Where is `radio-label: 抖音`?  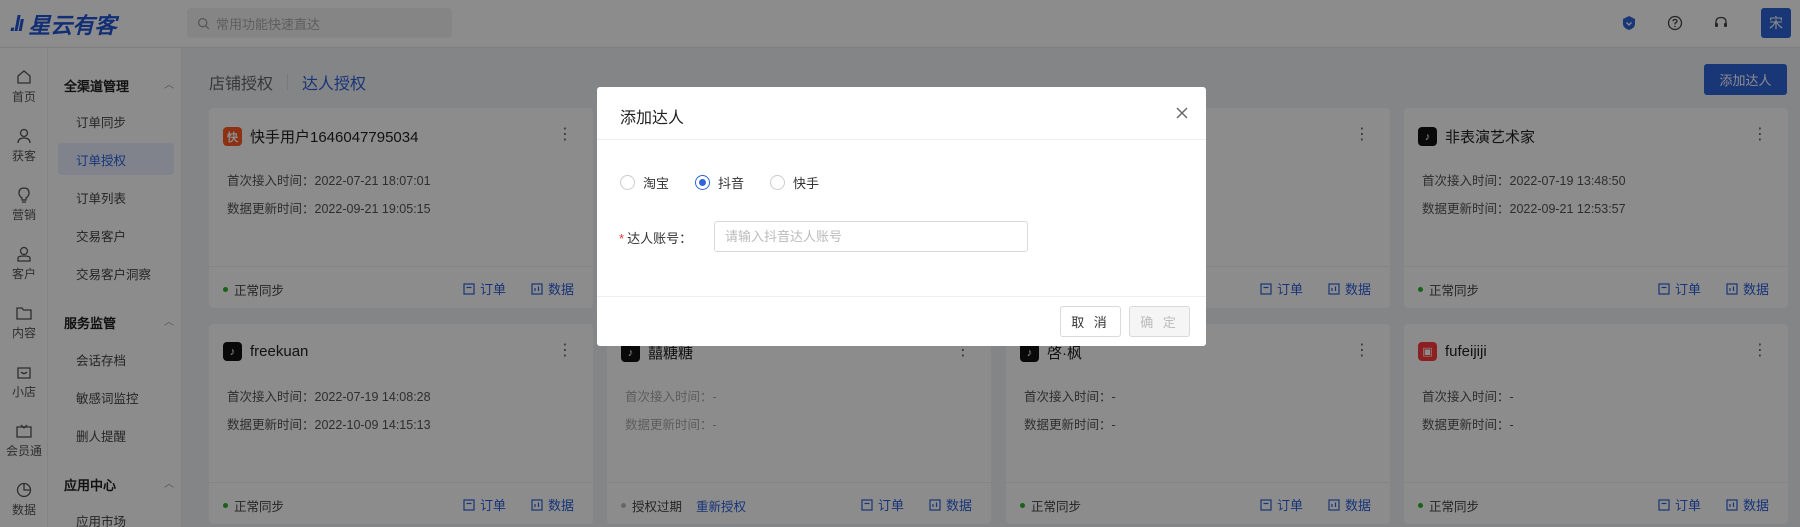
radio-label: 抖音 is located at coordinates (731, 183).